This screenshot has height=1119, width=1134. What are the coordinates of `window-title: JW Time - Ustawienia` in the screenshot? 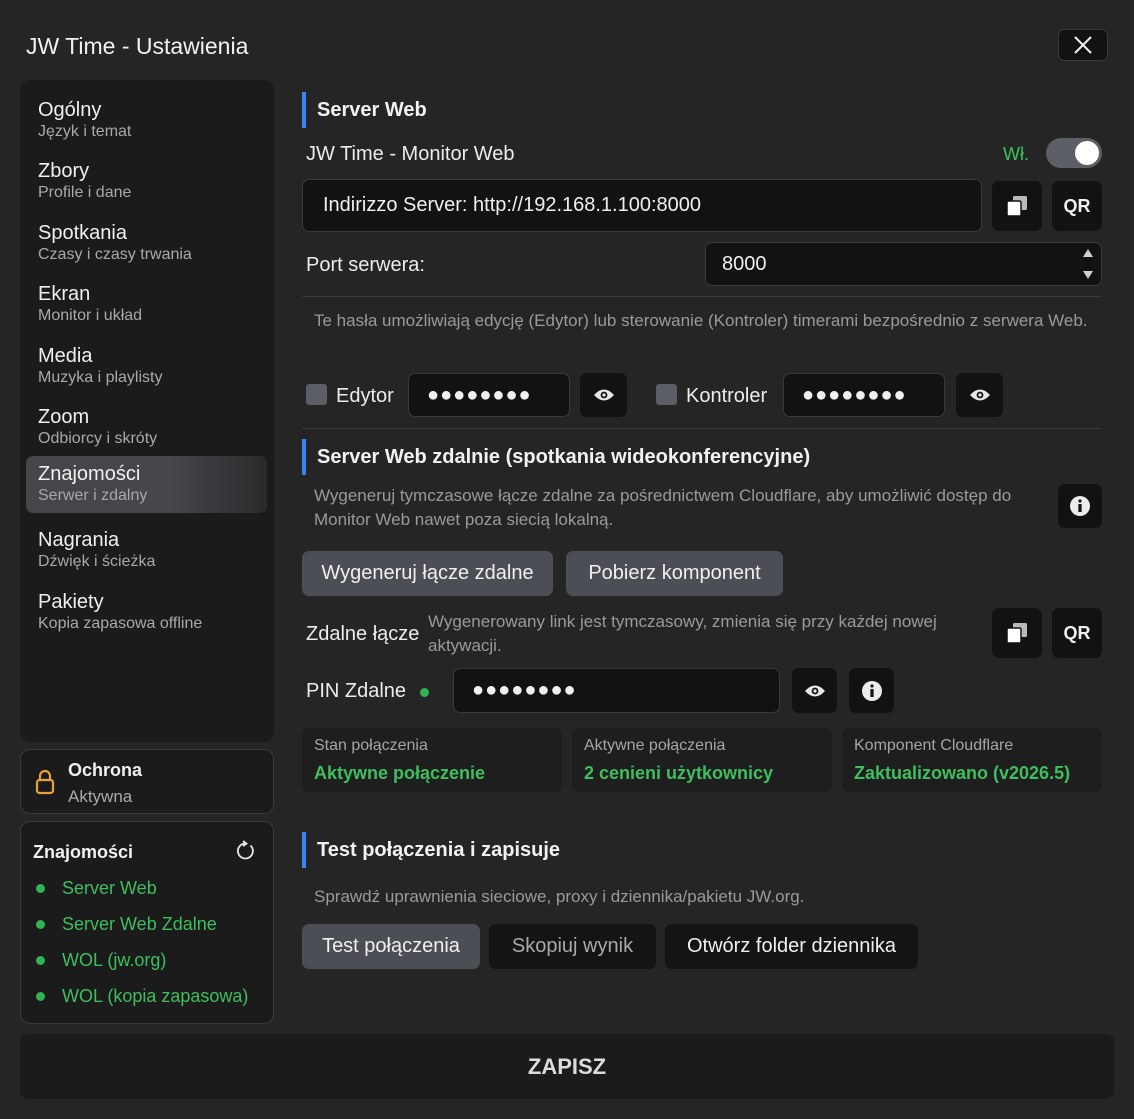 It's located at (137, 46).